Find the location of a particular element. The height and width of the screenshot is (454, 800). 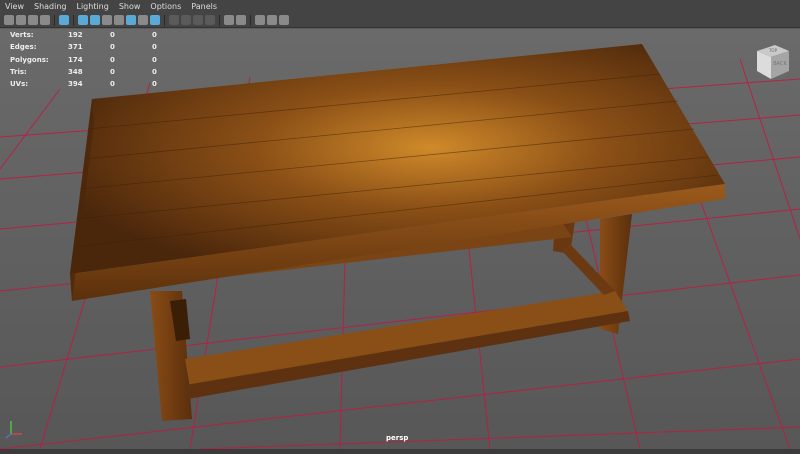

camera-name-label: persp is located at coordinates (397, 438).